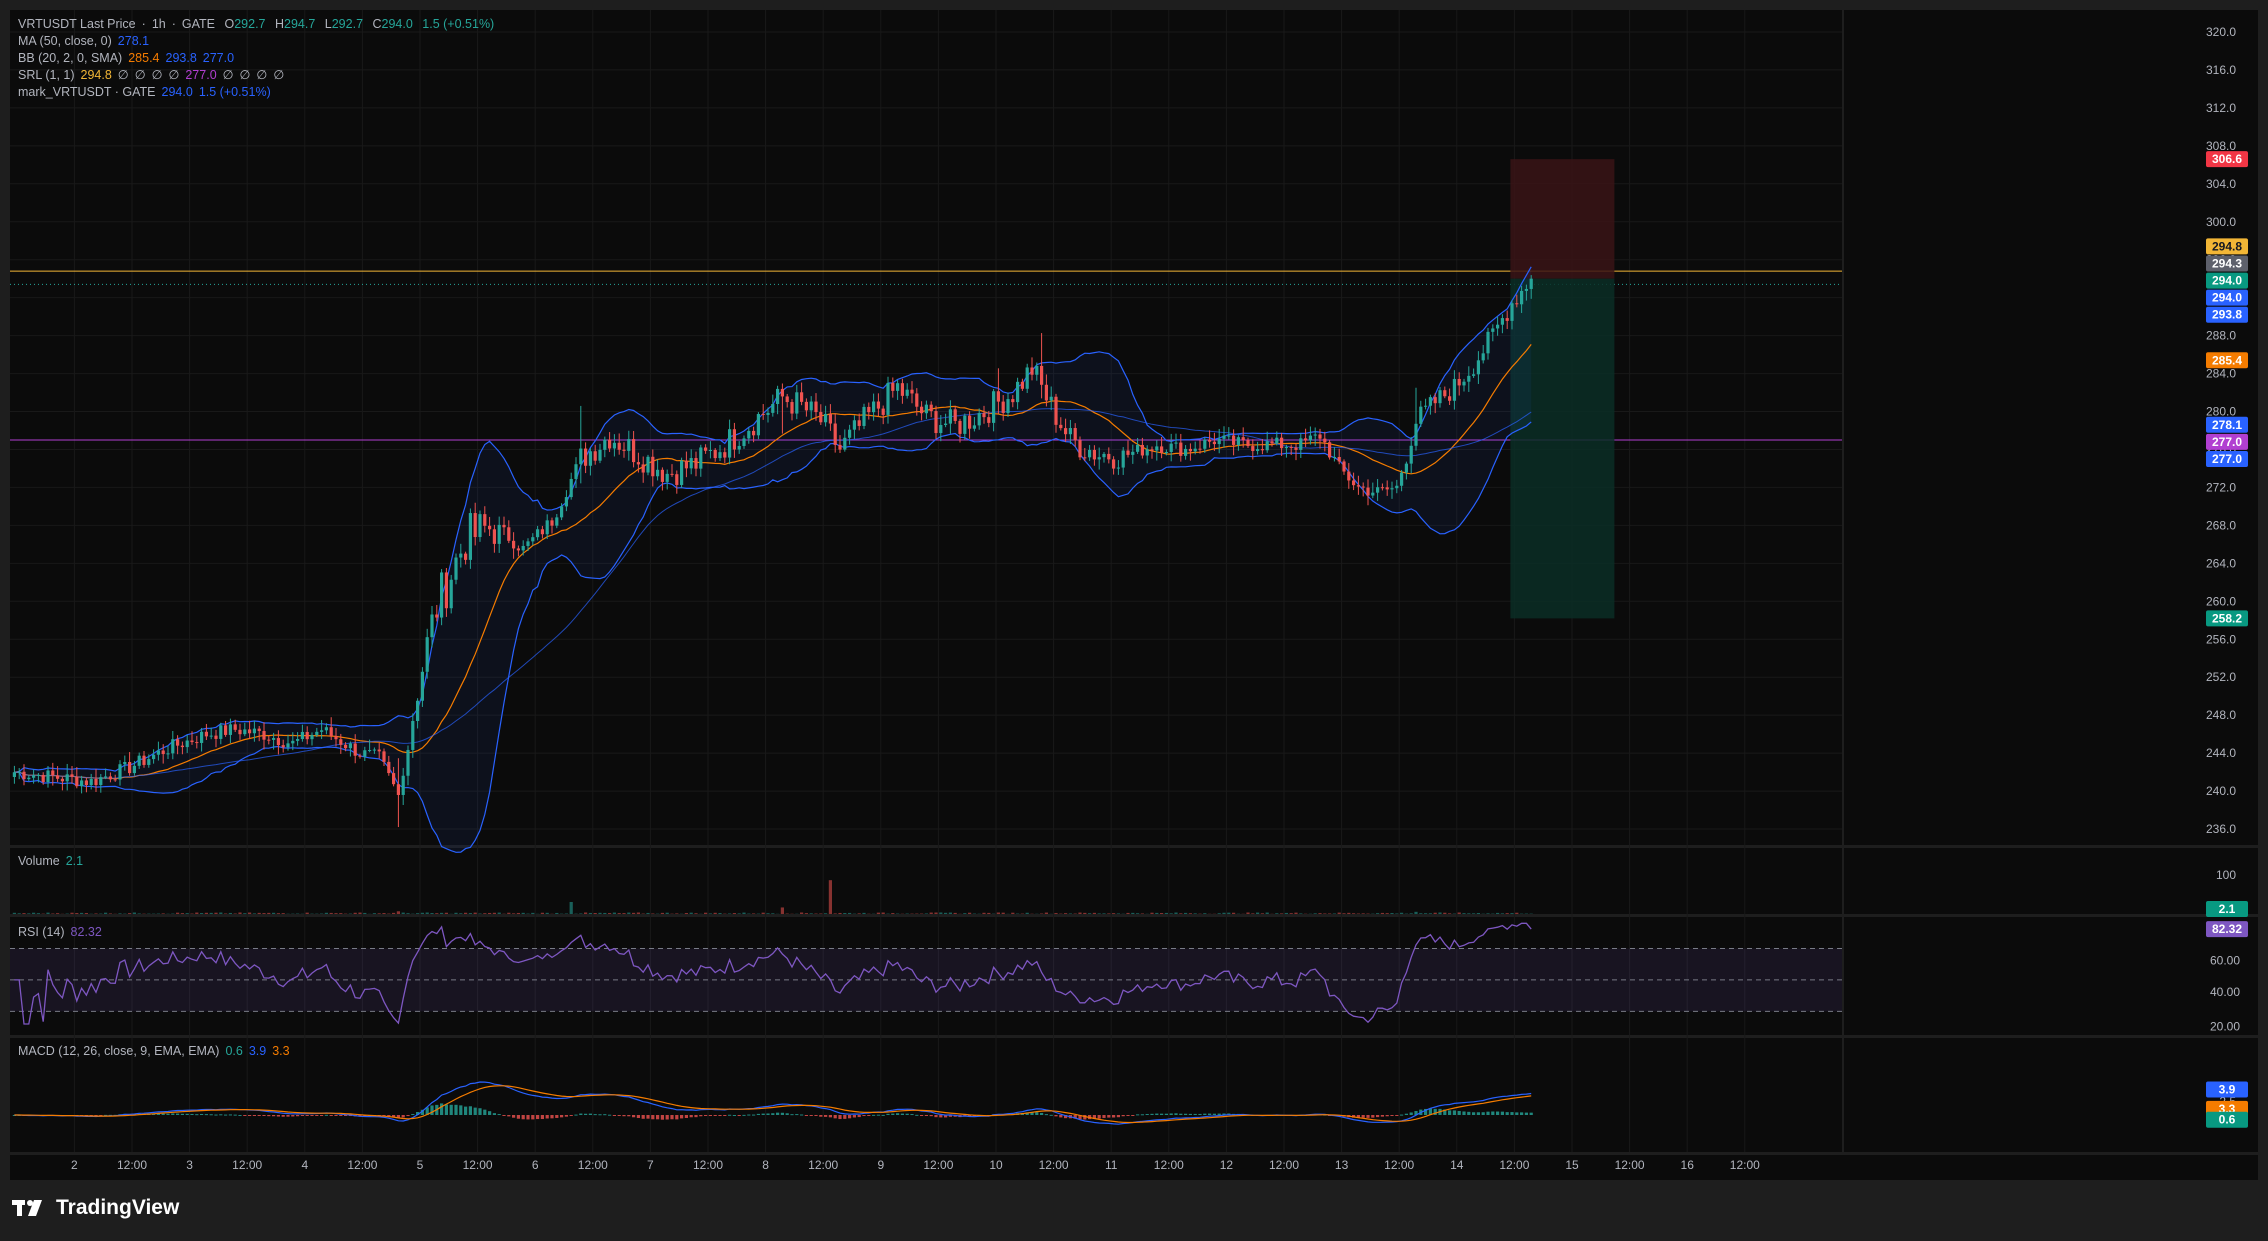 This screenshot has width=2268, height=1241. What do you see at coordinates (118, 1207) in the screenshot?
I see `brand-name: TradingView` at bounding box center [118, 1207].